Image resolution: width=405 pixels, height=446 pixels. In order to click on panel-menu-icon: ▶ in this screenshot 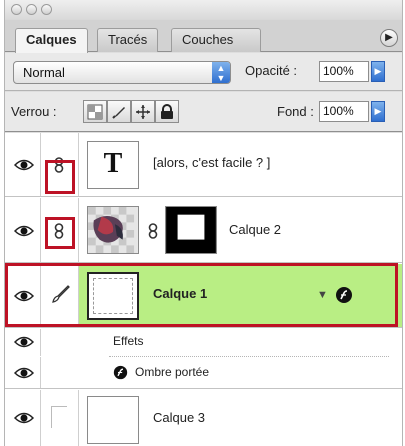, I will do `click(389, 38)`.